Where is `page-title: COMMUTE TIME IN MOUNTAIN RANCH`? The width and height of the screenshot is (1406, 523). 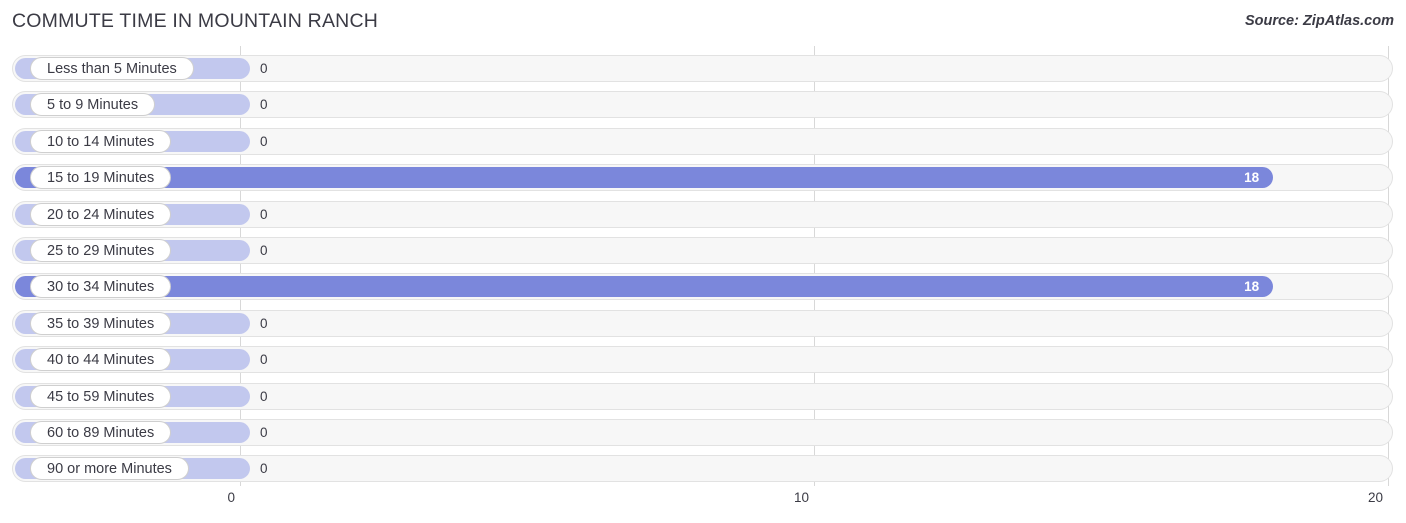
page-title: COMMUTE TIME IN MOUNTAIN RANCH is located at coordinates (195, 21).